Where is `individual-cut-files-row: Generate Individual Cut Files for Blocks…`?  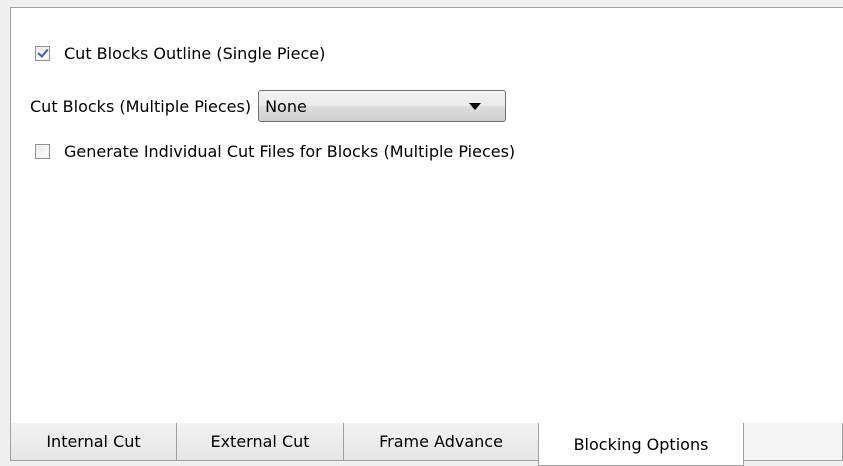
individual-cut-files-row: Generate Individual Cut Files for Blocks… is located at coordinates (275, 151).